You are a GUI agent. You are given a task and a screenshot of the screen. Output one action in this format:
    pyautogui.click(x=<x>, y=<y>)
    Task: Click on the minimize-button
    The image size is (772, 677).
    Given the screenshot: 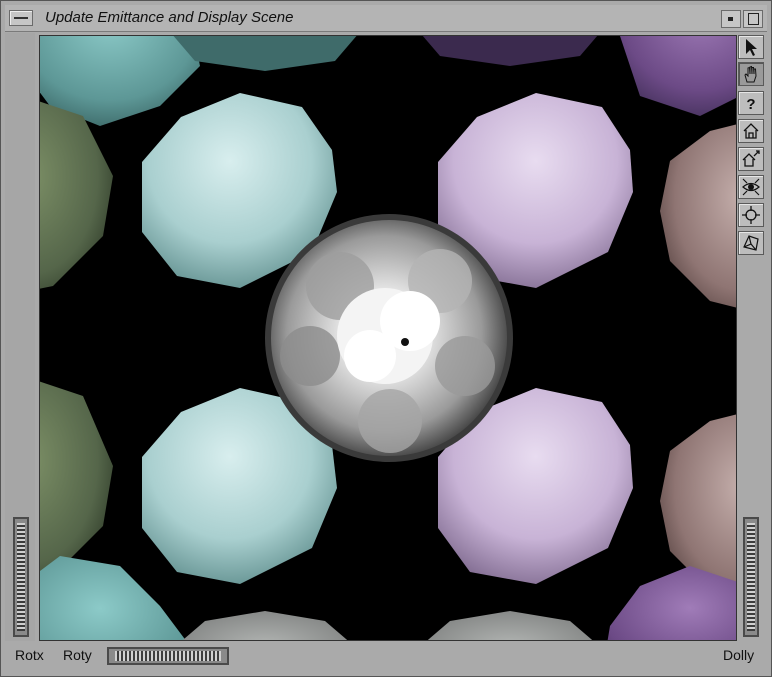 What is the action you would take?
    pyautogui.click(x=731, y=19)
    